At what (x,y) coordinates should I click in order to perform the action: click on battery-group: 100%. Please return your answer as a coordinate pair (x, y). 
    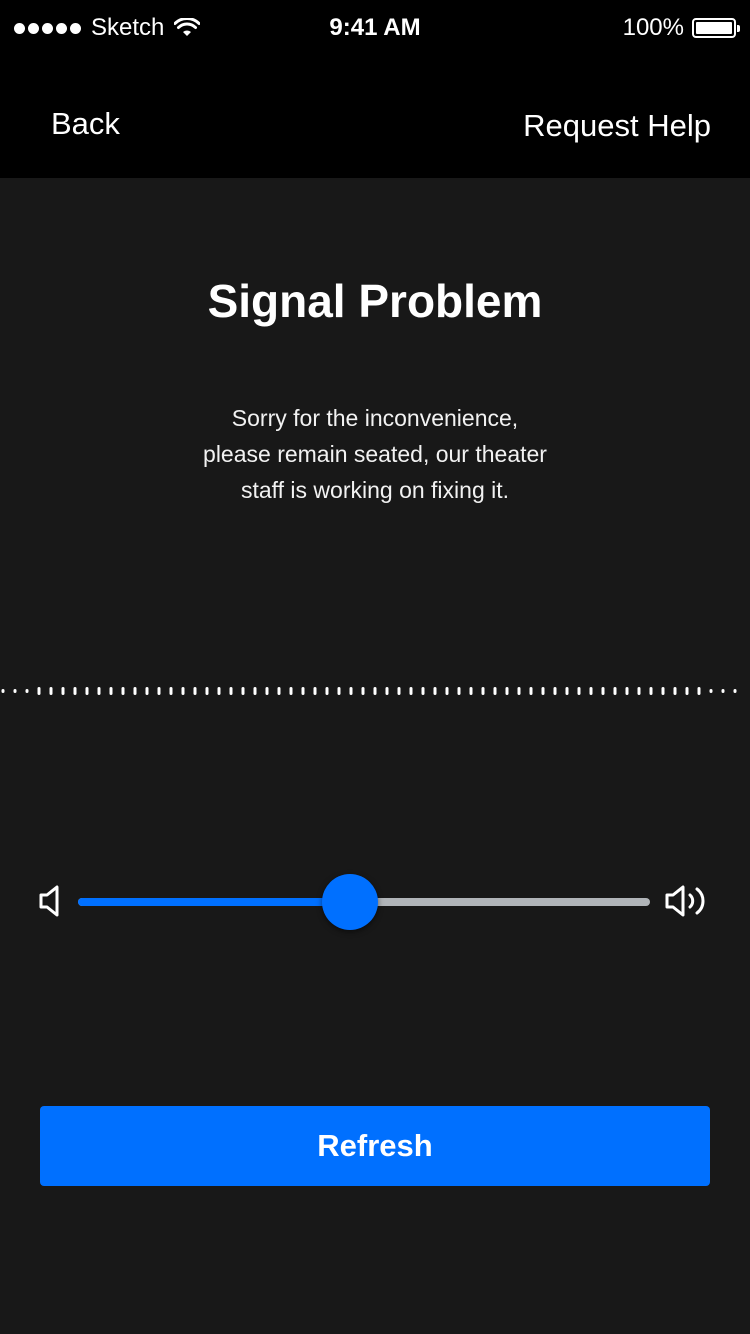
    Looking at the image, I should click on (681, 28).